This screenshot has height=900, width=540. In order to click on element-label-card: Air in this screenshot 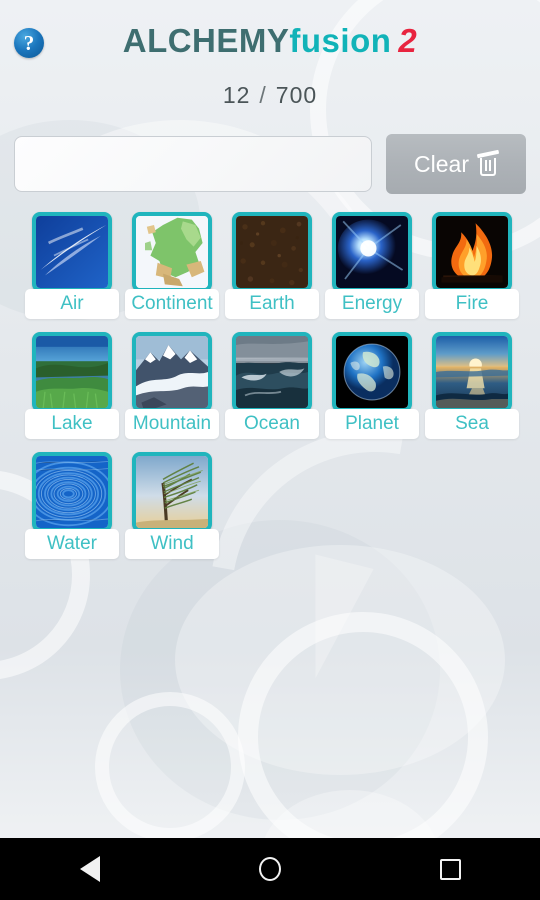, I will do `click(72, 304)`.